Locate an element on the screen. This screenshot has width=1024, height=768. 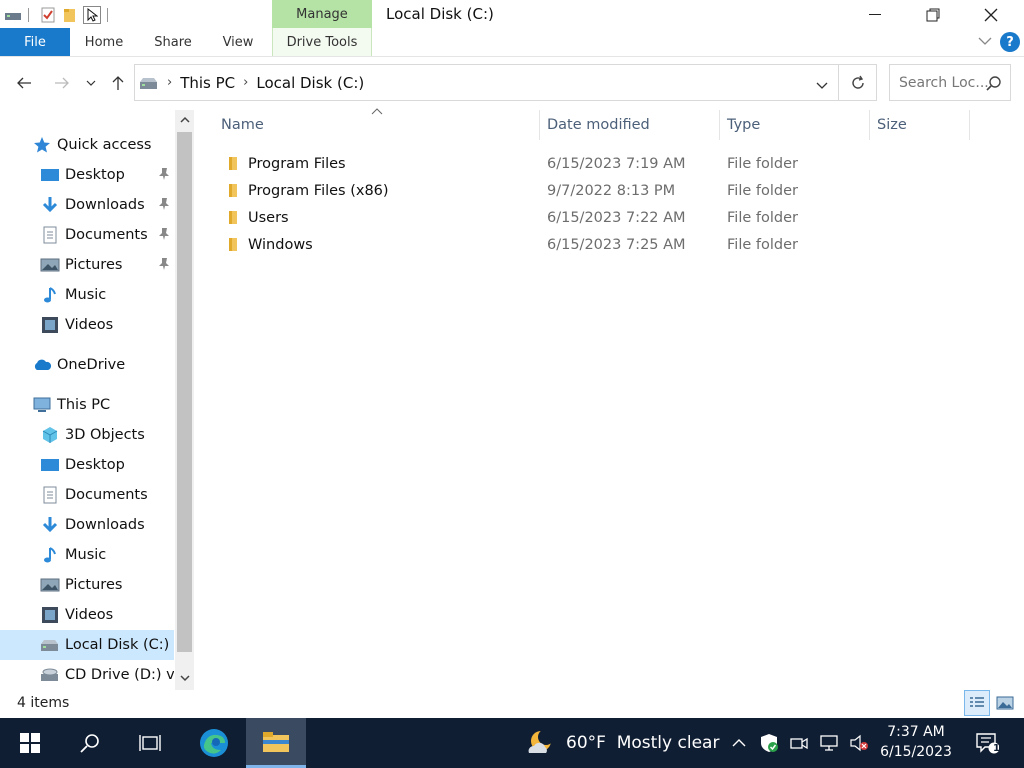
file-row: Windows 6/15/2023 7:25 AM File folder is located at coordinates (599, 244).